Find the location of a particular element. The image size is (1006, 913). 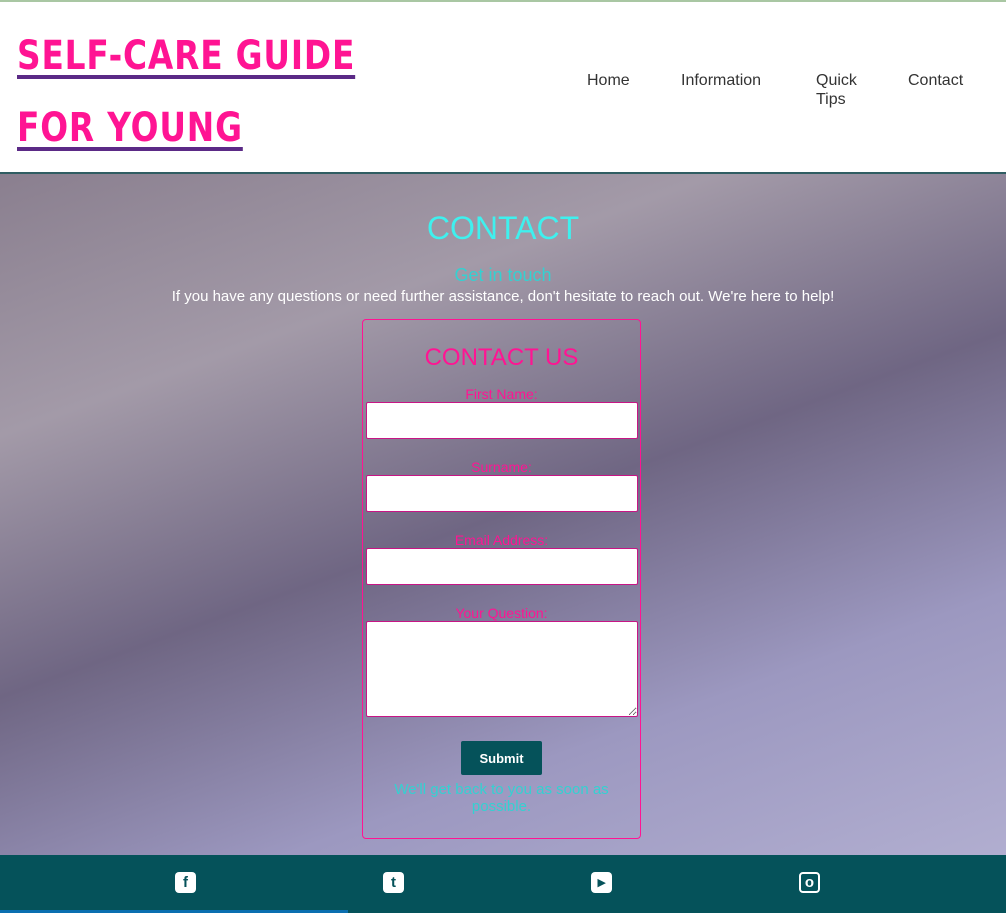

surname-input is located at coordinates (501, 493).